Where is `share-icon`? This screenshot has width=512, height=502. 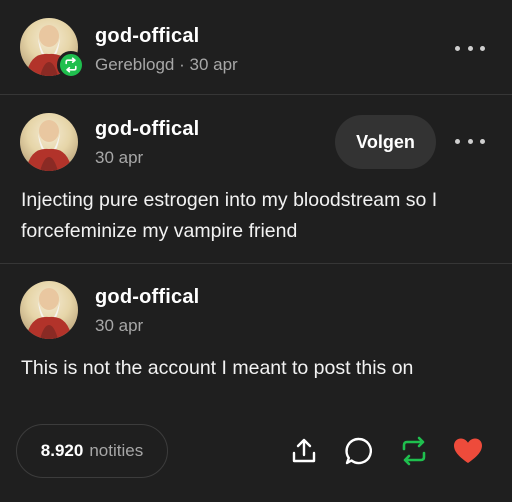 share-icon is located at coordinates (304, 450).